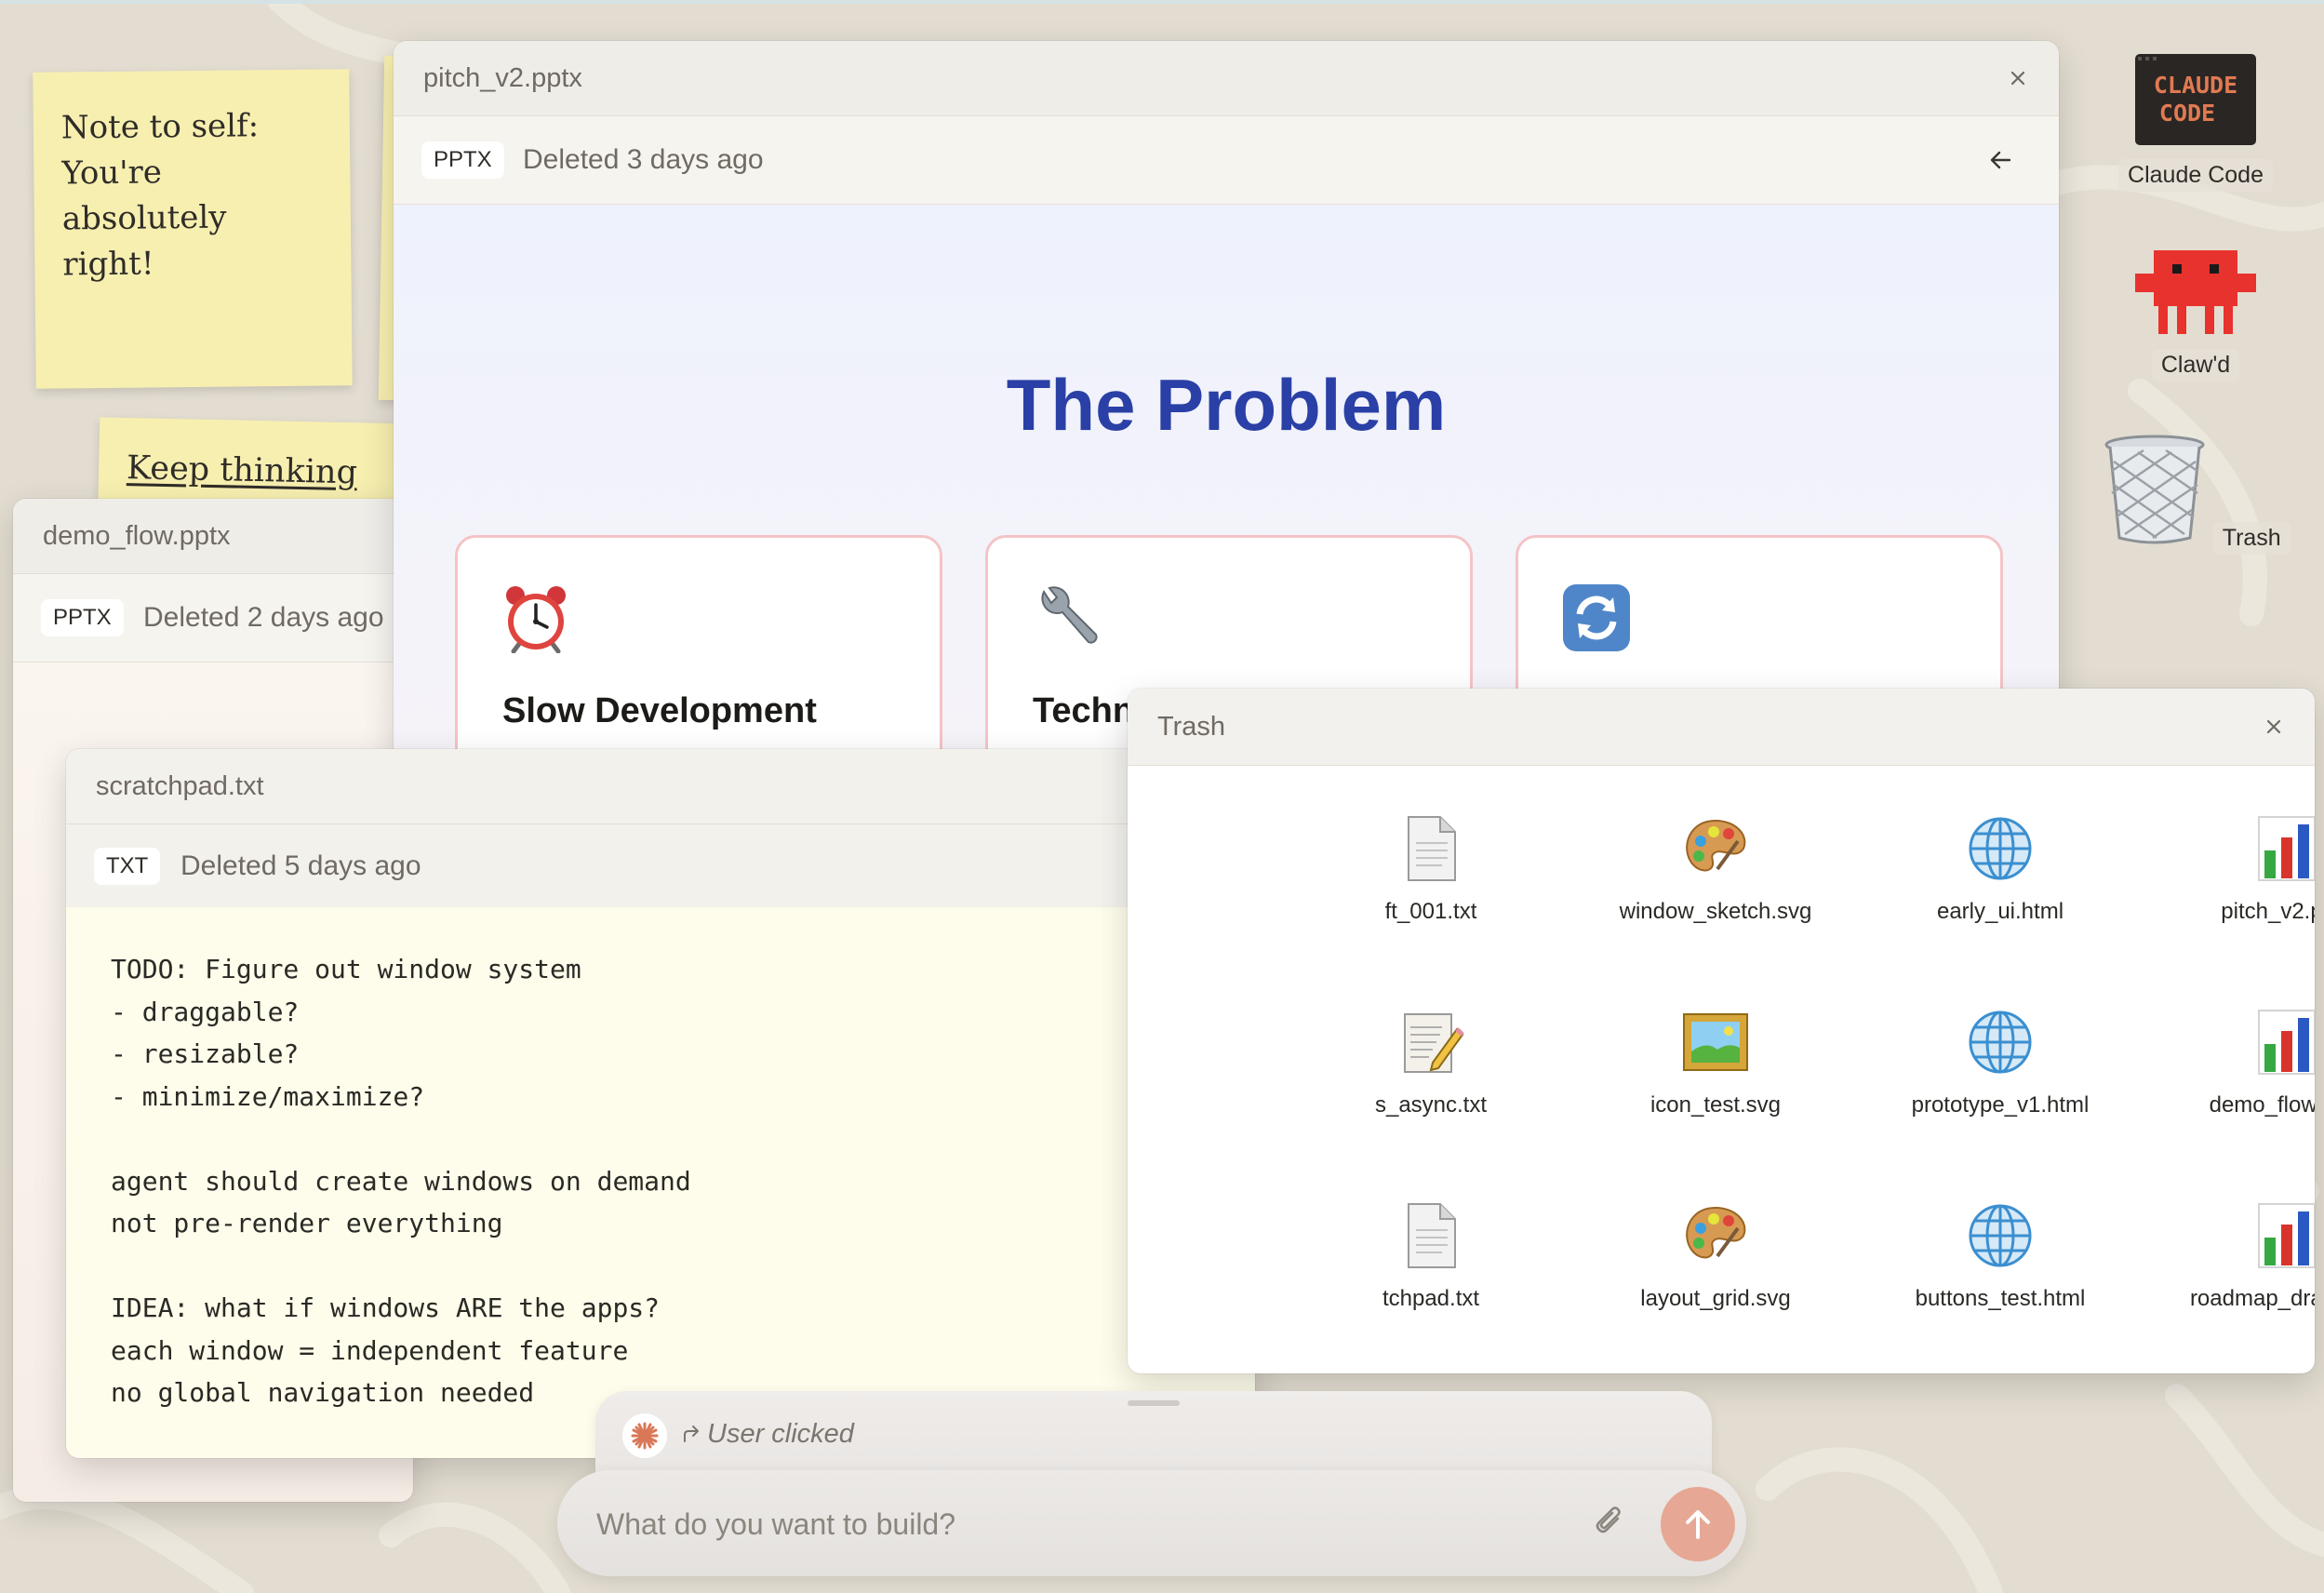 The image size is (2324, 1593). Describe the element at coordinates (1154, 1403) in the screenshot. I see `drag-handle` at that location.